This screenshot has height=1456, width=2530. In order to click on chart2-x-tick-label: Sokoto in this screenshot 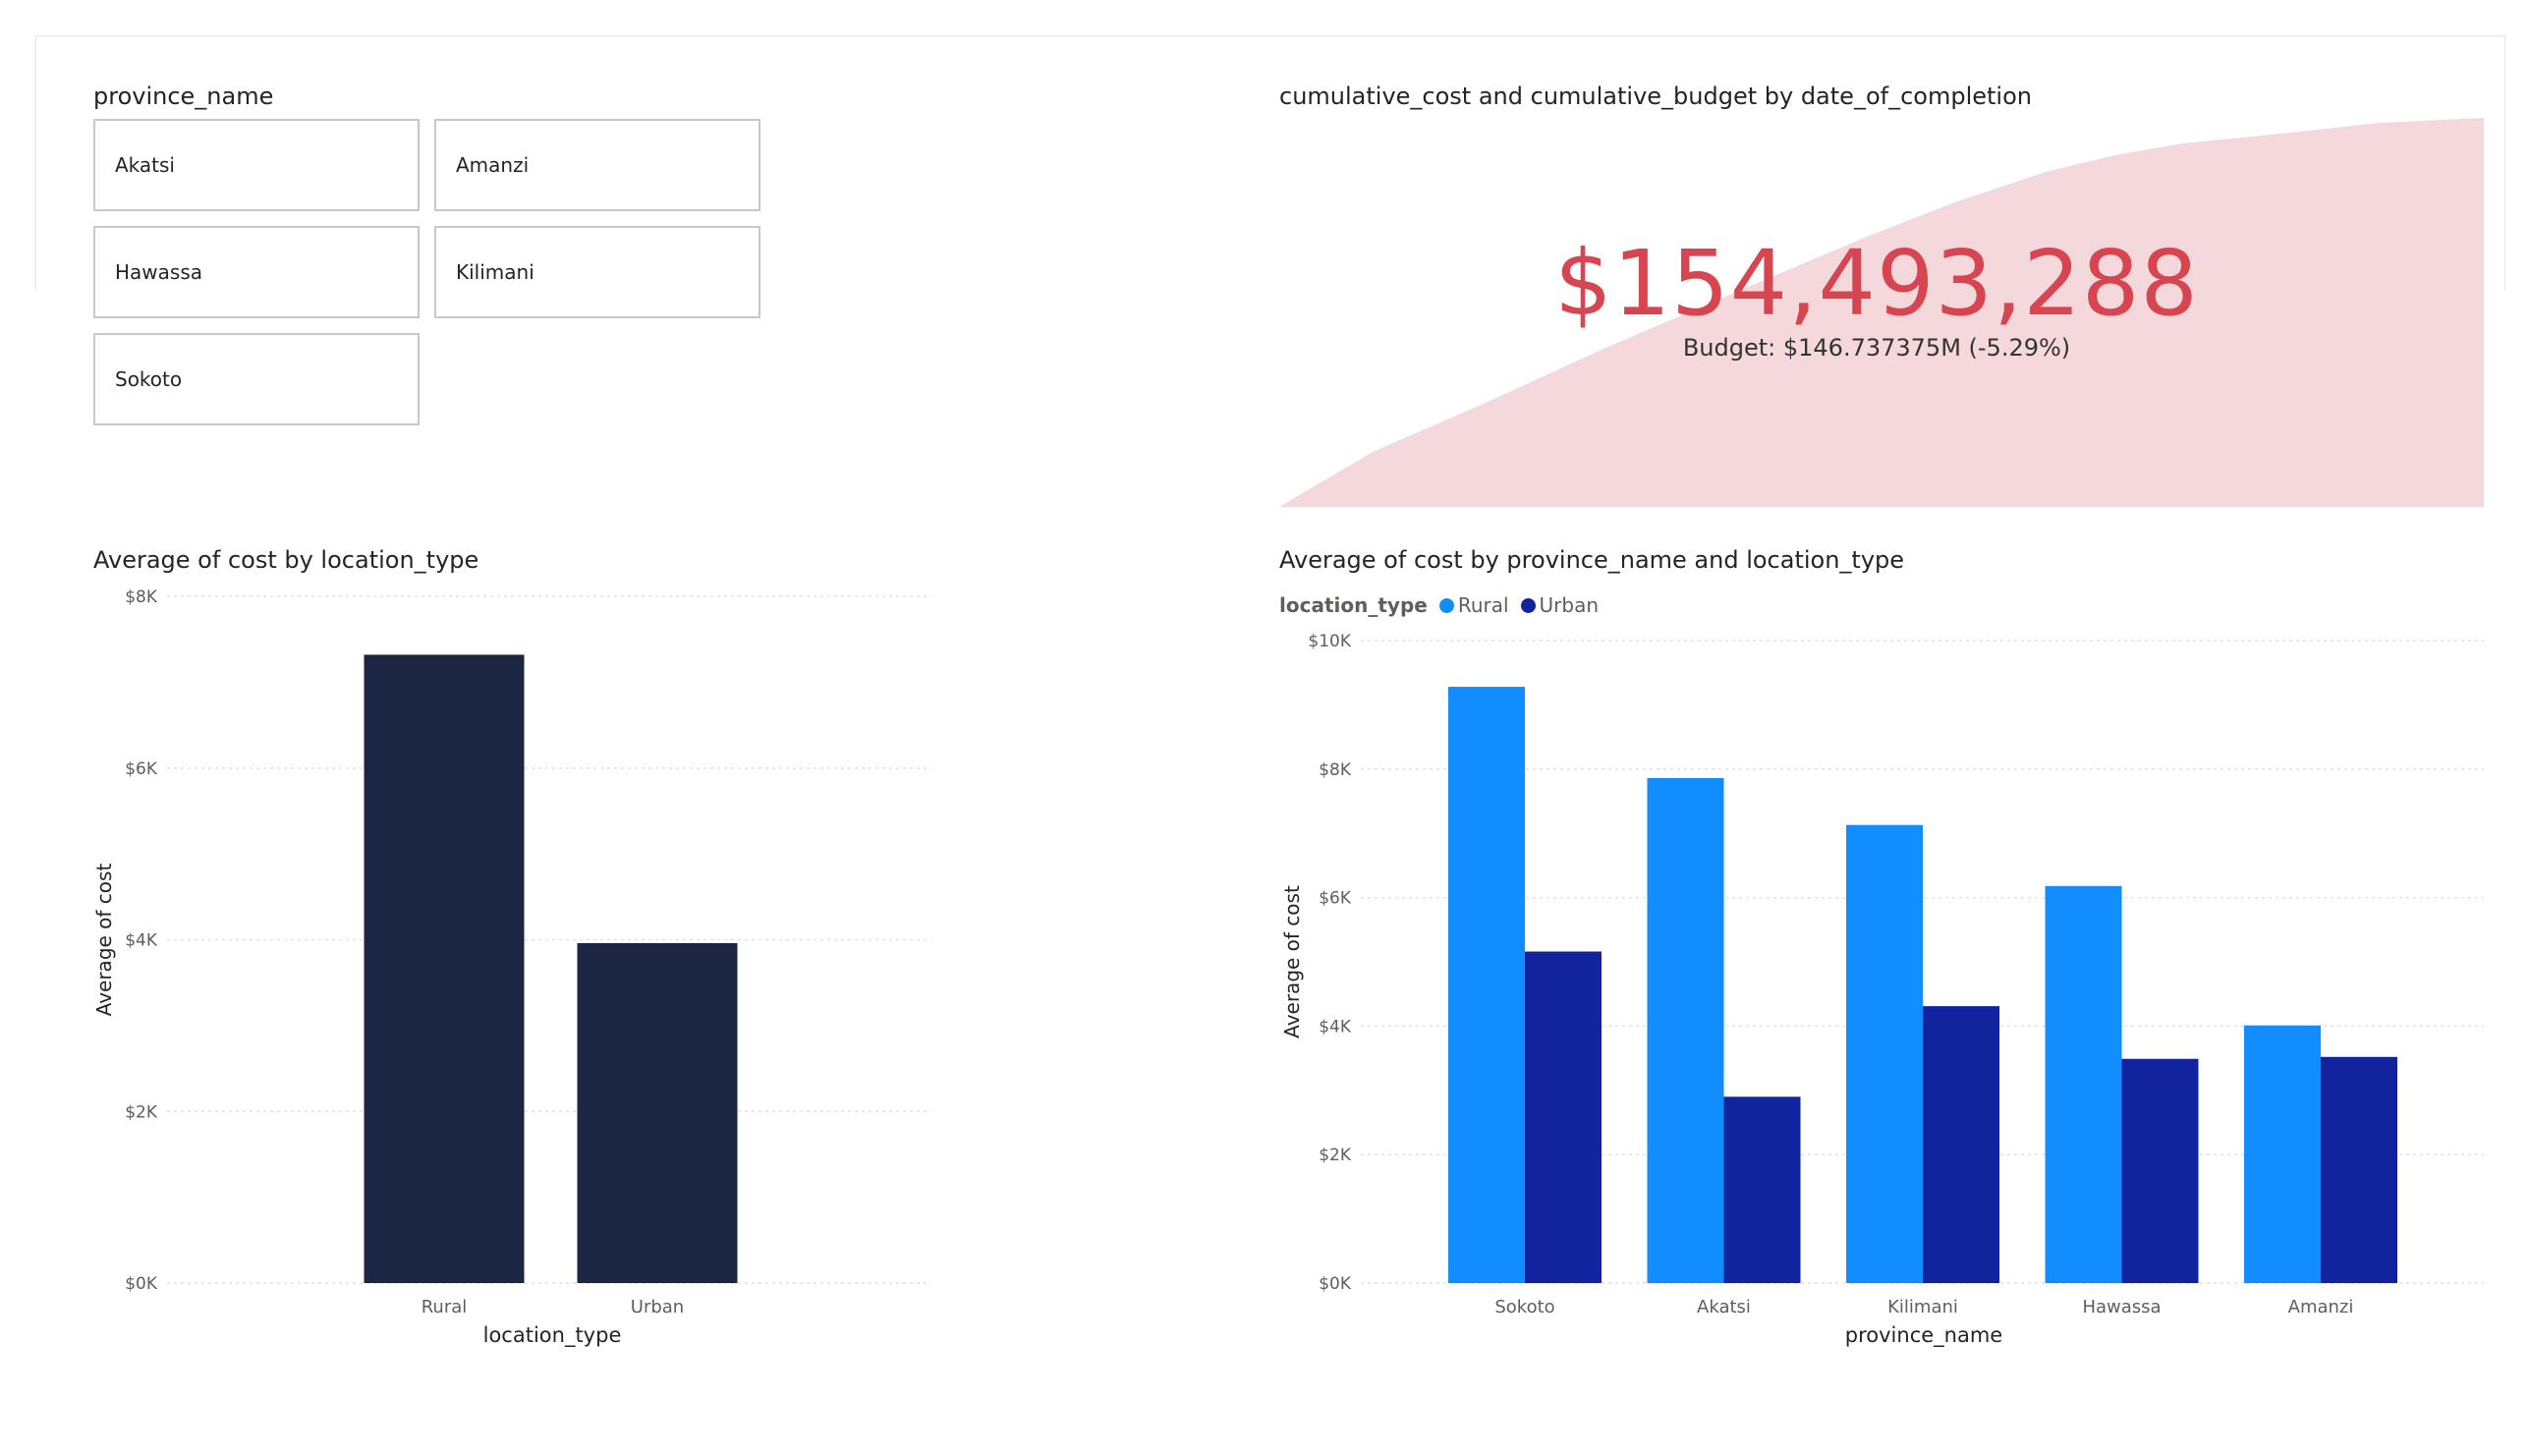, I will do `click(1524, 1307)`.